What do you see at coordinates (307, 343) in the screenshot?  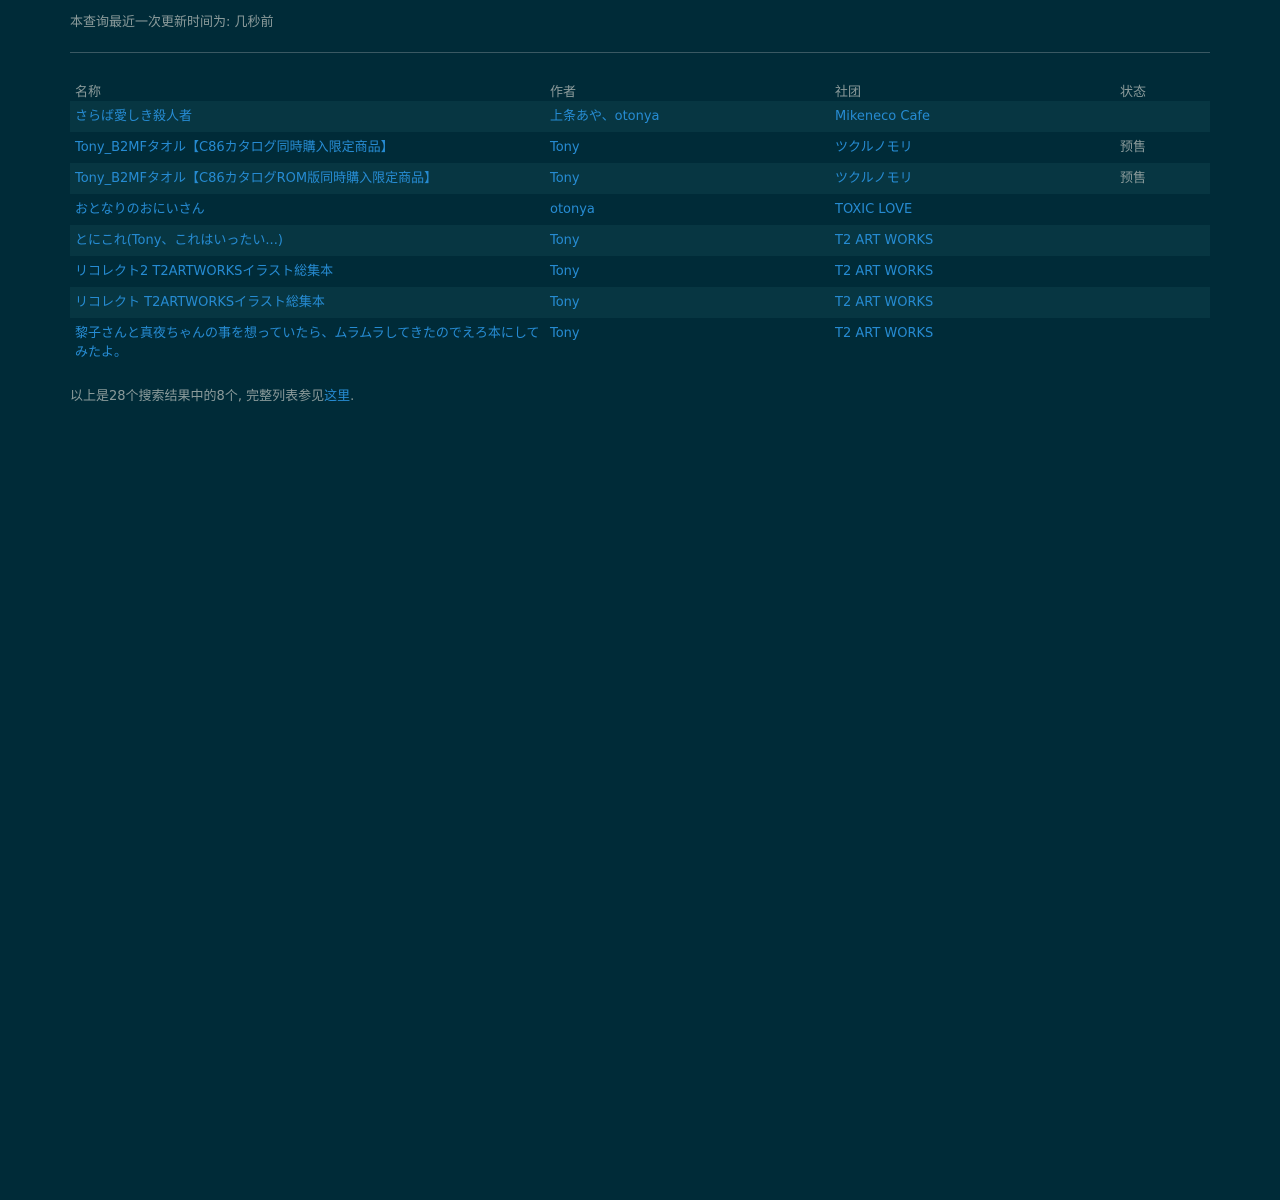 I see `item-name-link: 黎子さんと真夜ちゃんの事を想っていたら、ムラムラしてきたのでえろ本にしてみたよ。` at bounding box center [307, 343].